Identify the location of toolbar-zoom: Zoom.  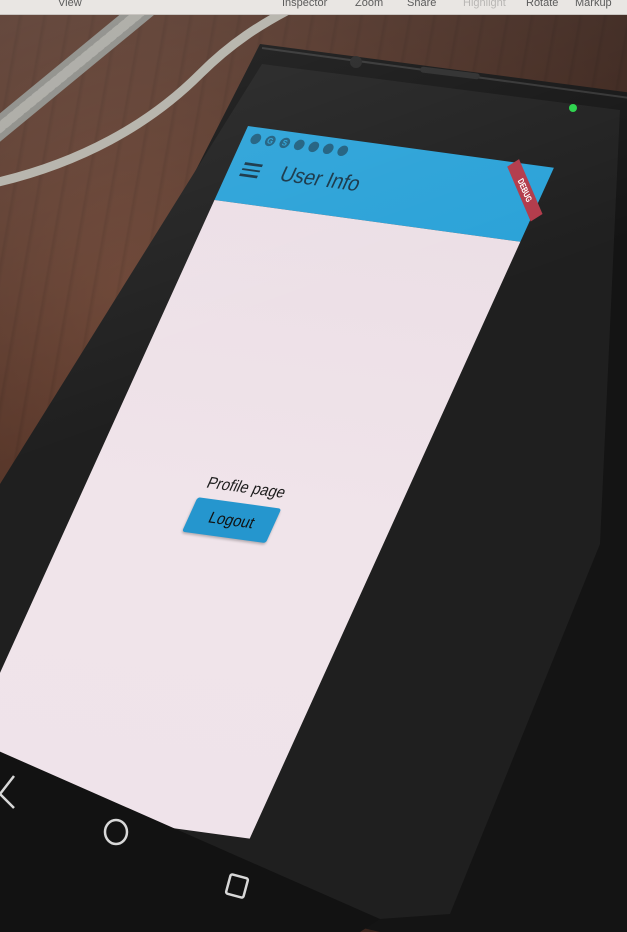
(369, 4).